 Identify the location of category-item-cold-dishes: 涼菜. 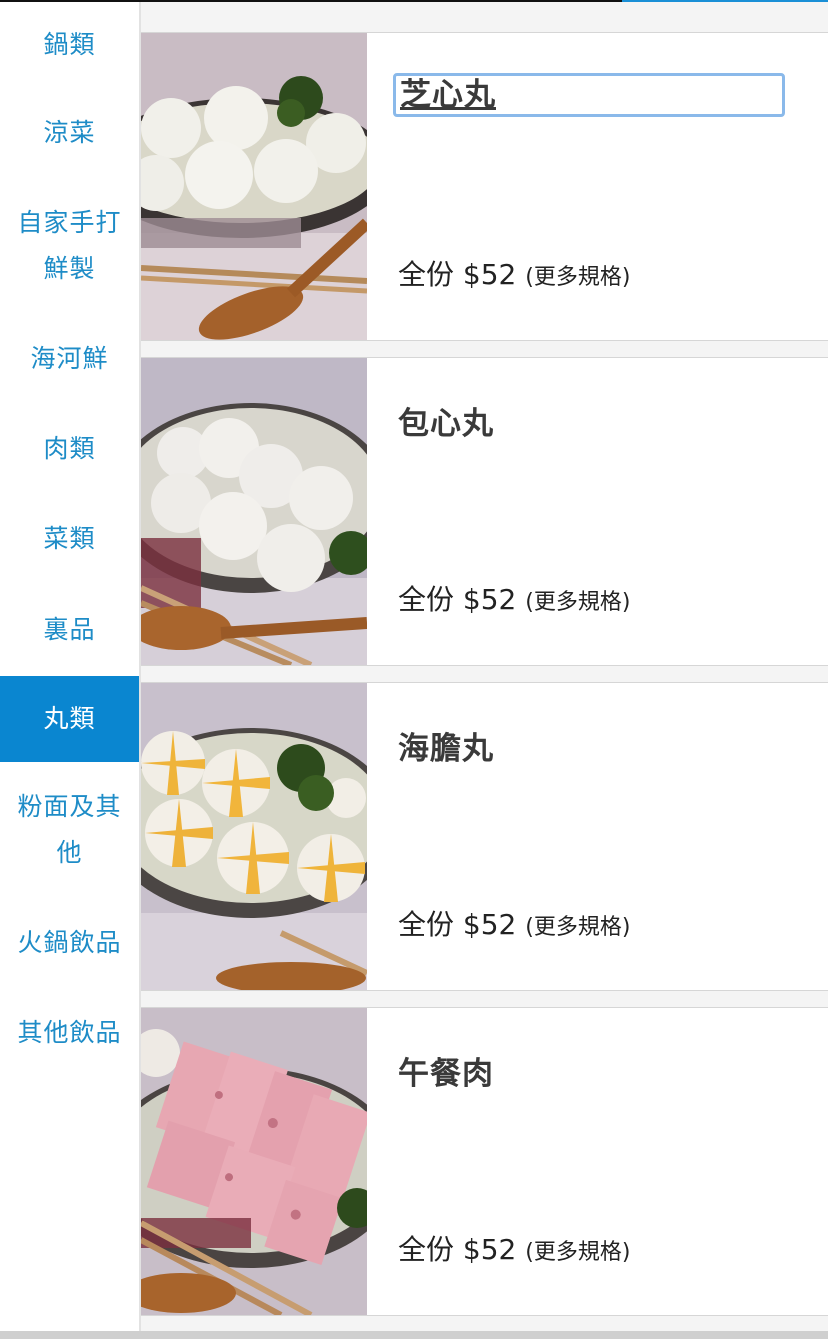
(69, 133).